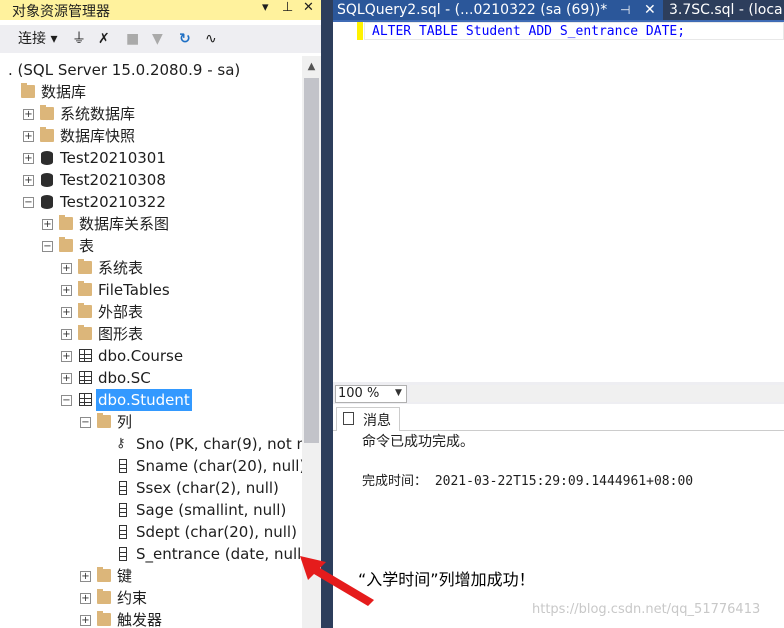 This screenshot has width=784, height=628. Describe the element at coordinates (558, 417) in the screenshot. I see `results-tab-strip` at that location.